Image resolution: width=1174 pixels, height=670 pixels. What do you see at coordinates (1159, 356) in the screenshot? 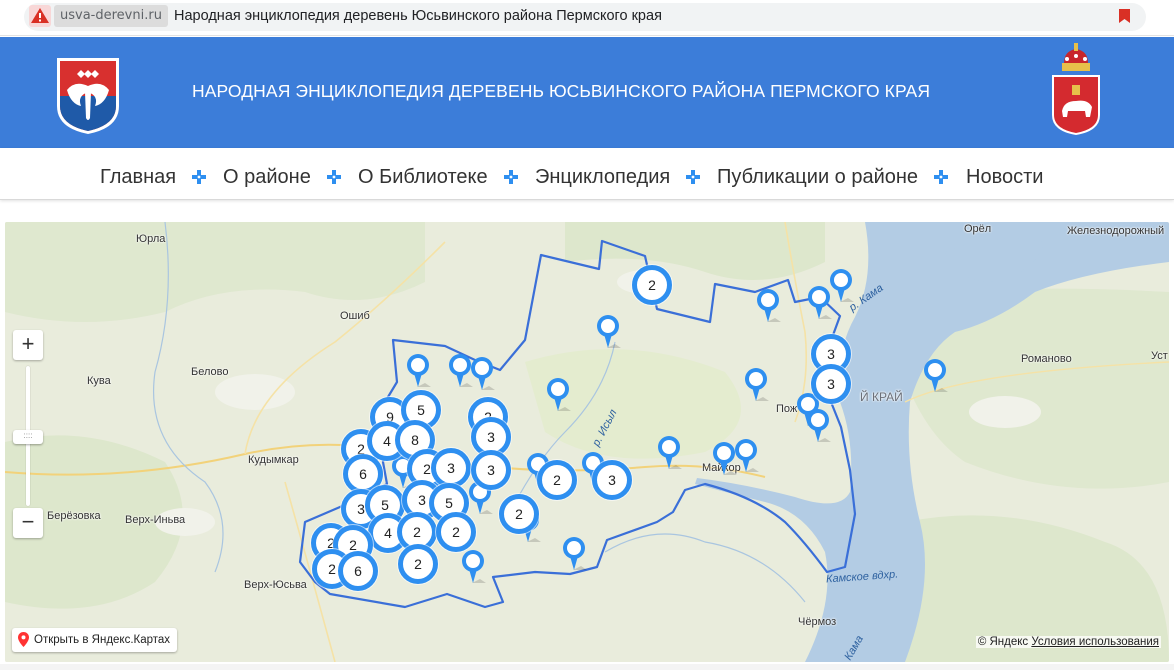
I see `place-label: Уст` at bounding box center [1159, 356].